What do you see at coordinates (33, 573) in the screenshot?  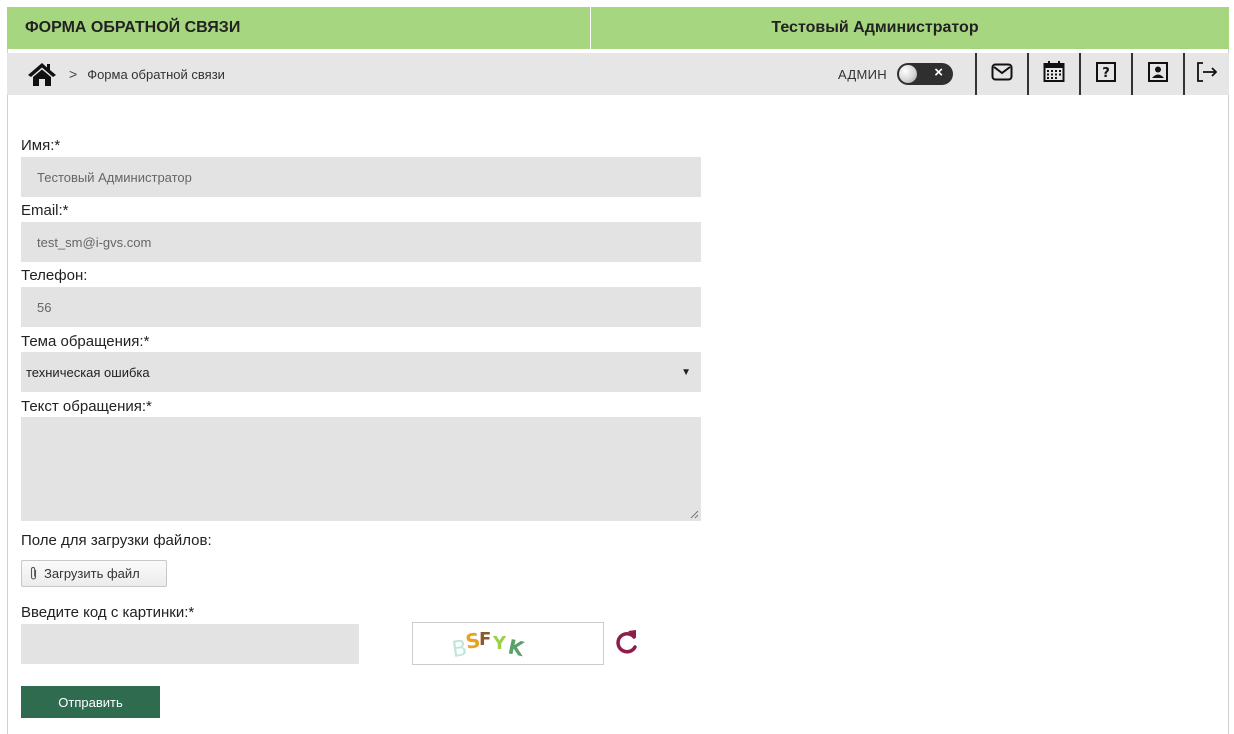 I see `paperclip-icon` at bounding box center [33, 573].